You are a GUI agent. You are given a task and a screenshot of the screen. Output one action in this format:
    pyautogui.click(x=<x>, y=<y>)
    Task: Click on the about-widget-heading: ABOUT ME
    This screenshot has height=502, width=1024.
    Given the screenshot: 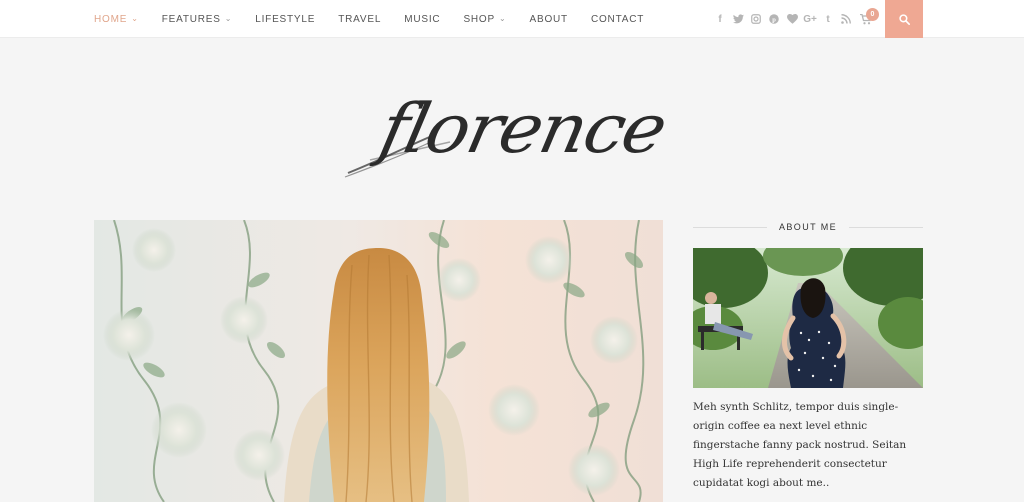 What is the action you would take?
    pyautogui.click(x=808, y=227)
    